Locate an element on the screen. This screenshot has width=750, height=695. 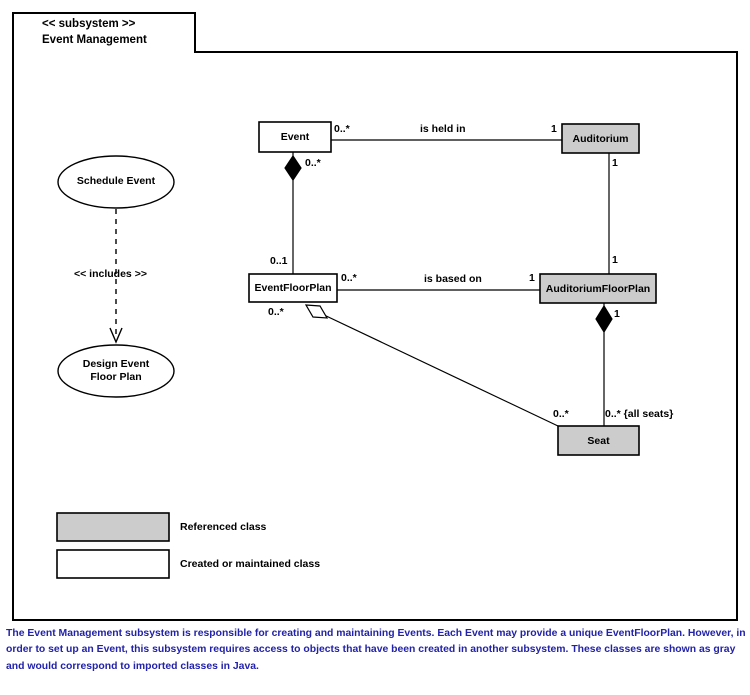
mult-event-to-auditorium-target: 1 is located at coordinates (554, 129).